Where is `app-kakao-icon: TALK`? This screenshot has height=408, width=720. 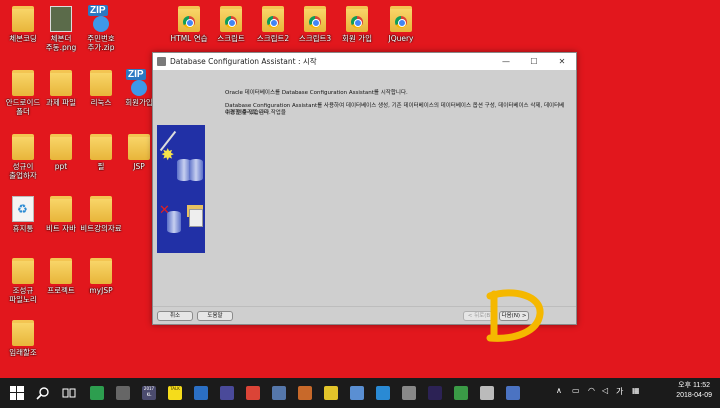 app-kakao-icon: TALK is located at coordinates (175, 393).